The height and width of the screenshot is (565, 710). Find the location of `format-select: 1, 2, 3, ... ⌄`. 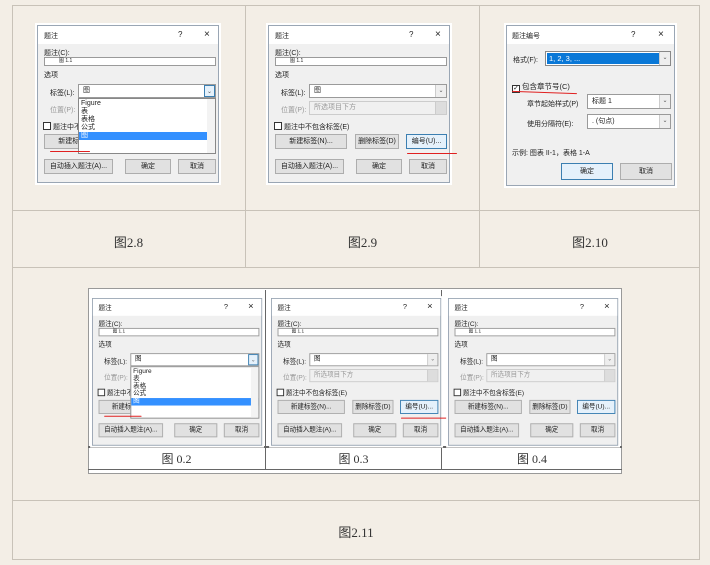

format-select: 1, 2, 3, ... ⌄ is located at coordinates (608, 58).